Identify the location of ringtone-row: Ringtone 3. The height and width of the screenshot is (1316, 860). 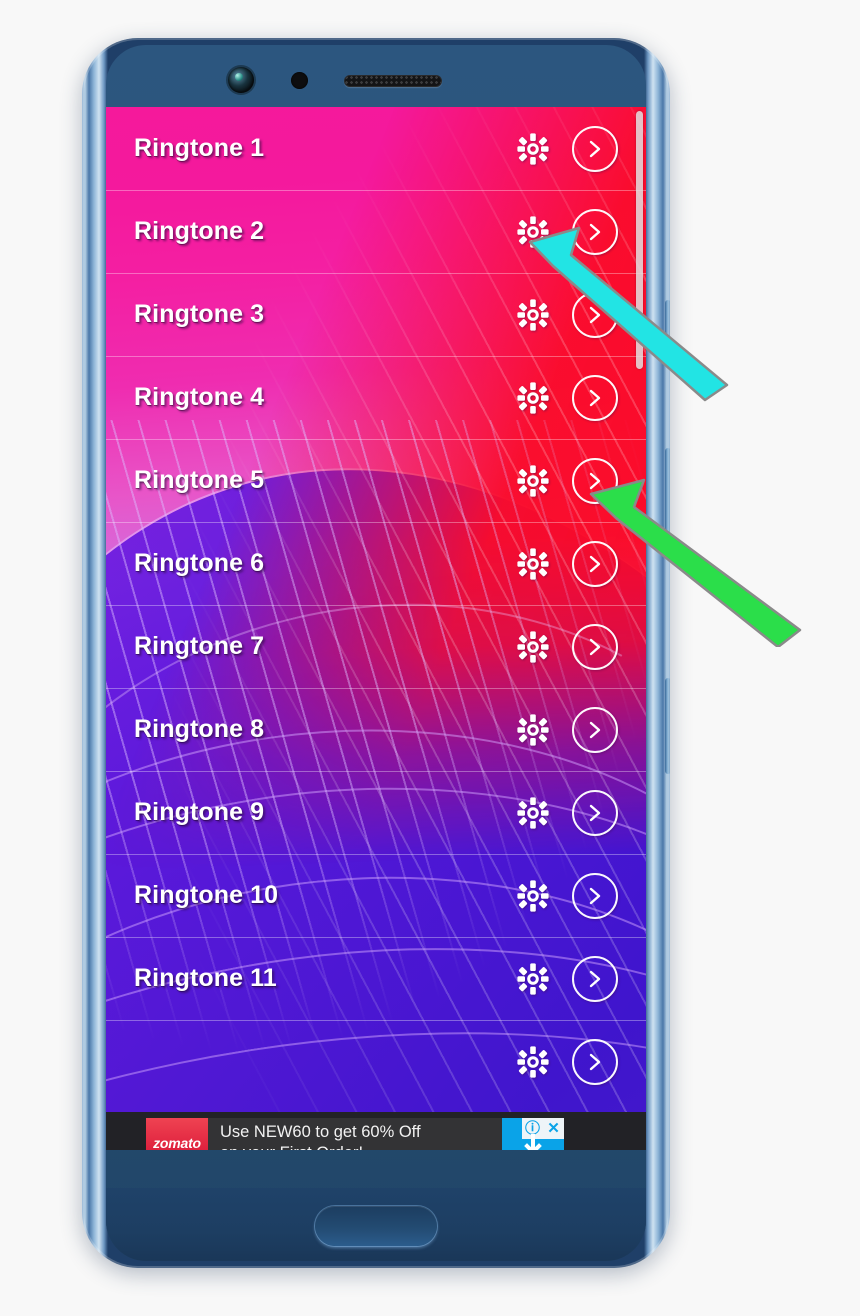
(376, 314).